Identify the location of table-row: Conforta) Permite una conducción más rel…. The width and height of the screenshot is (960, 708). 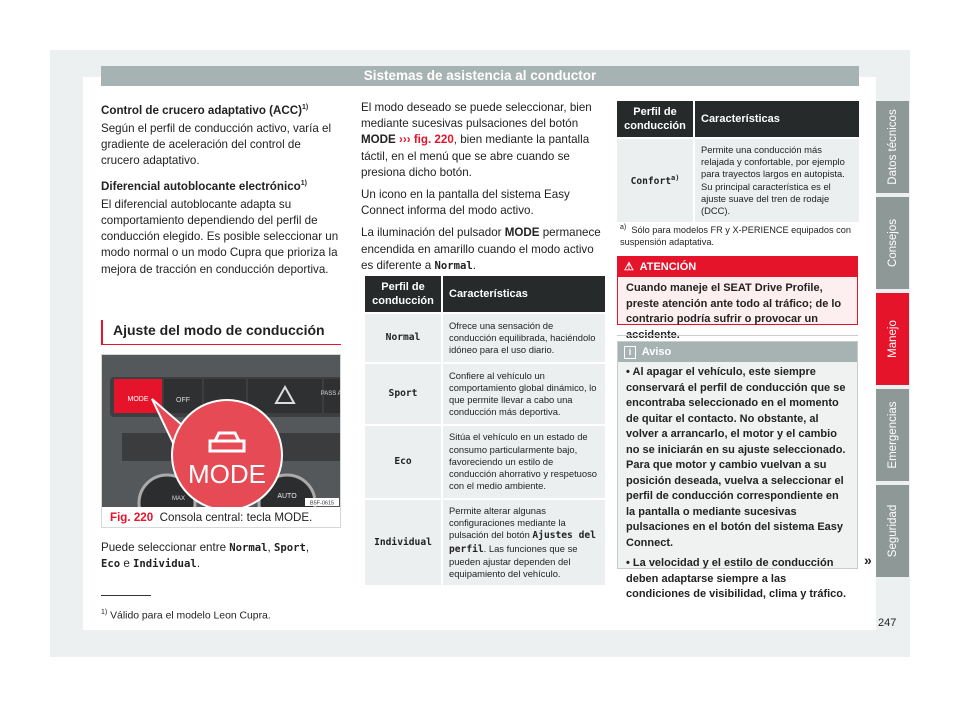
(738, 181).